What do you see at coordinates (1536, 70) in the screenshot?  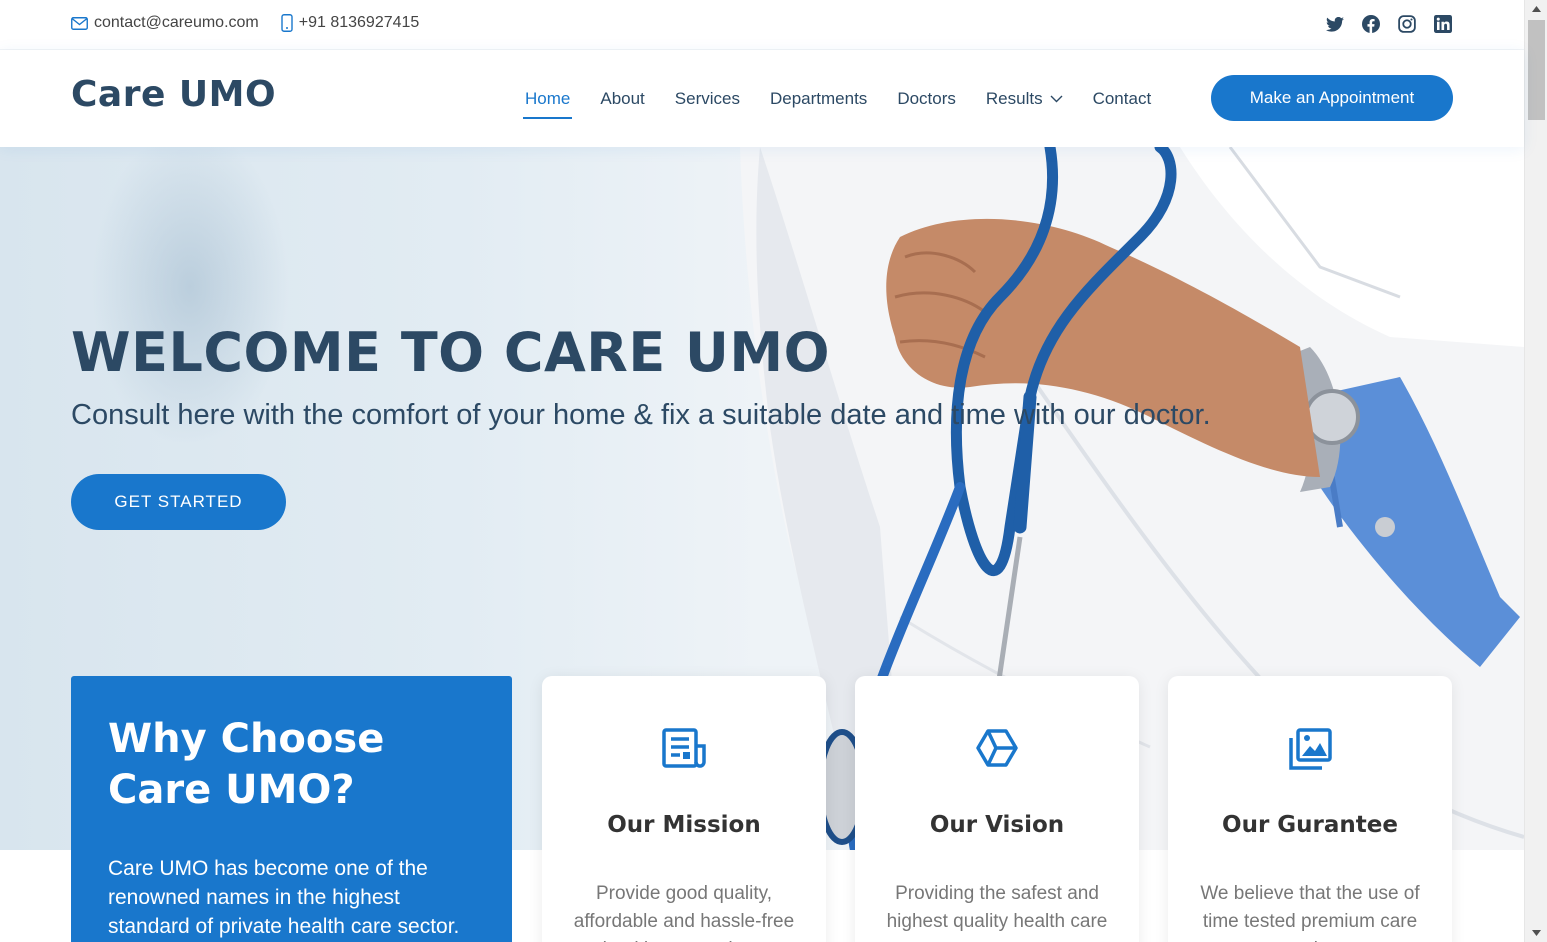 I see `scroll-thumb` at bounding box center [1536, 70].